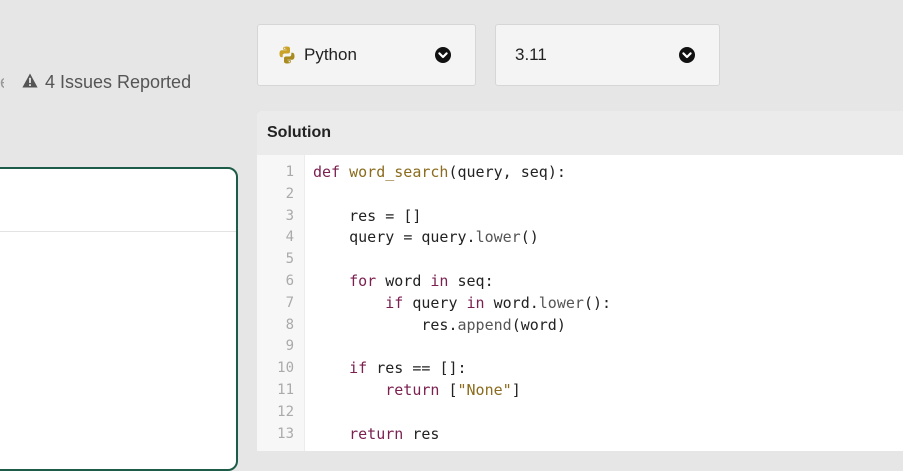 This screenshot has width=903, height=471. Describe the element at coordinates (289, 193) in the screenshot. I see `line-number: 2` at that location.